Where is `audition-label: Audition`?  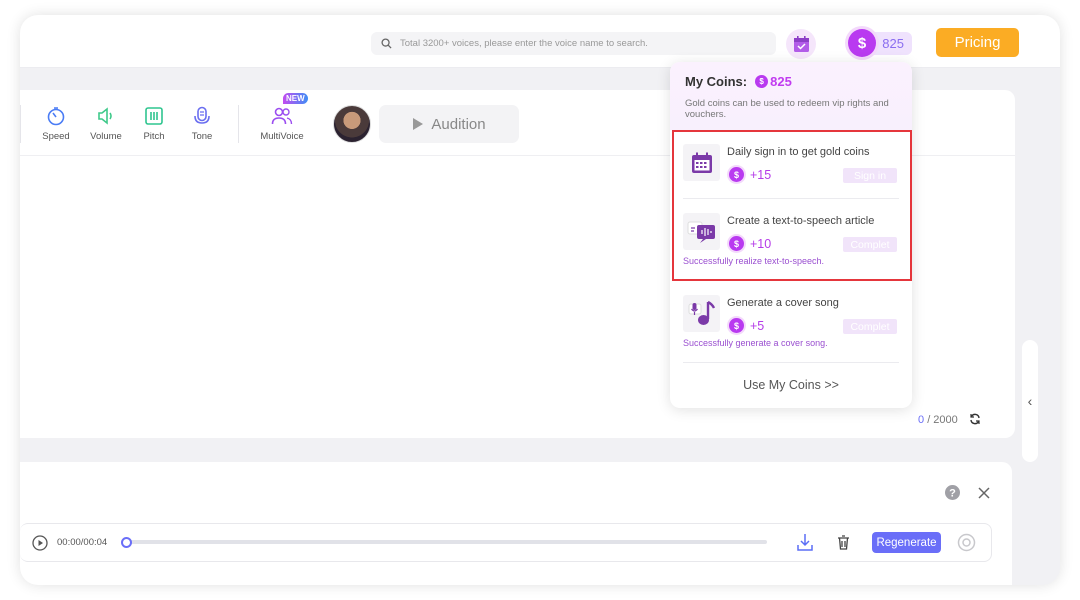
audition-label: Audition is located at coordinates (458, 124).